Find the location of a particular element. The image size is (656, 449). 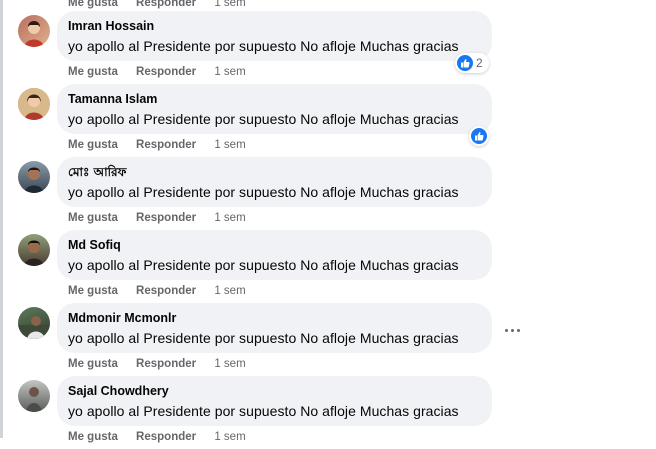

comment-author: Mdmonir Mcmonlr is located at coordinates (274, 318).